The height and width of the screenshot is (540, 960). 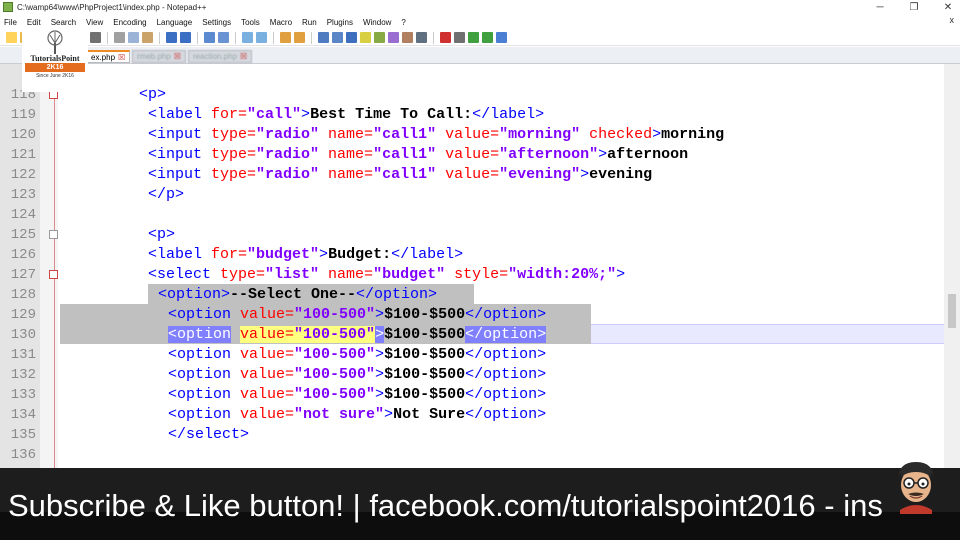 What do you see at coordinates (562, 274) in the screenshot?
I see `code-token: "width:20%;"` at bounding box center [562, 274].